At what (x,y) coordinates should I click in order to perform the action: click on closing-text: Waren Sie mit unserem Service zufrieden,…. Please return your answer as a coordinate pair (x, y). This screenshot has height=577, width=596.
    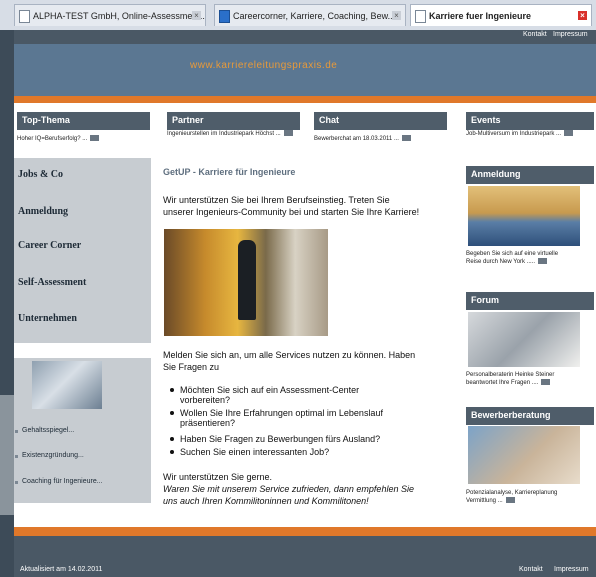
    Looking at the image, I should click on (288, 489).